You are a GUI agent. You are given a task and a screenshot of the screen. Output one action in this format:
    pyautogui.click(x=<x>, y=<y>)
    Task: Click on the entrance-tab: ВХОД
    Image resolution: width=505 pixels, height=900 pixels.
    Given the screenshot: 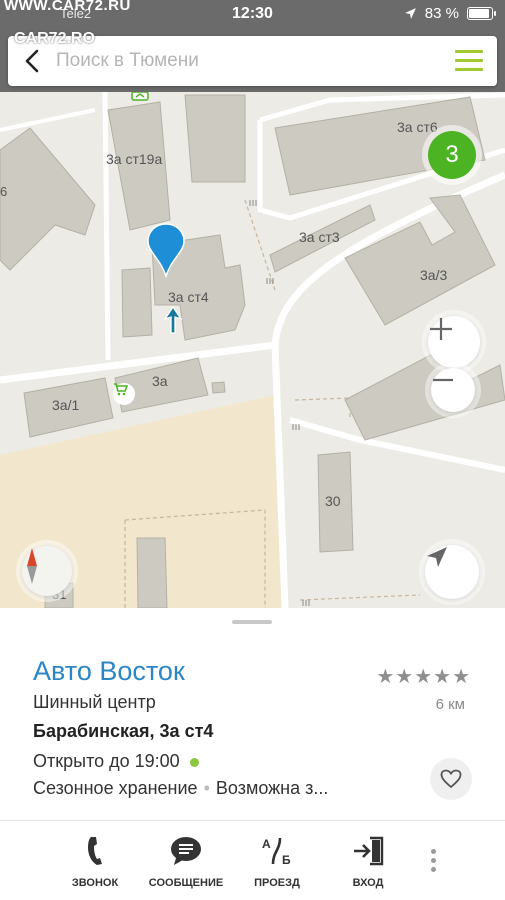 What is the action you would take?
    pyautogui.click(x=368, y=861)
    